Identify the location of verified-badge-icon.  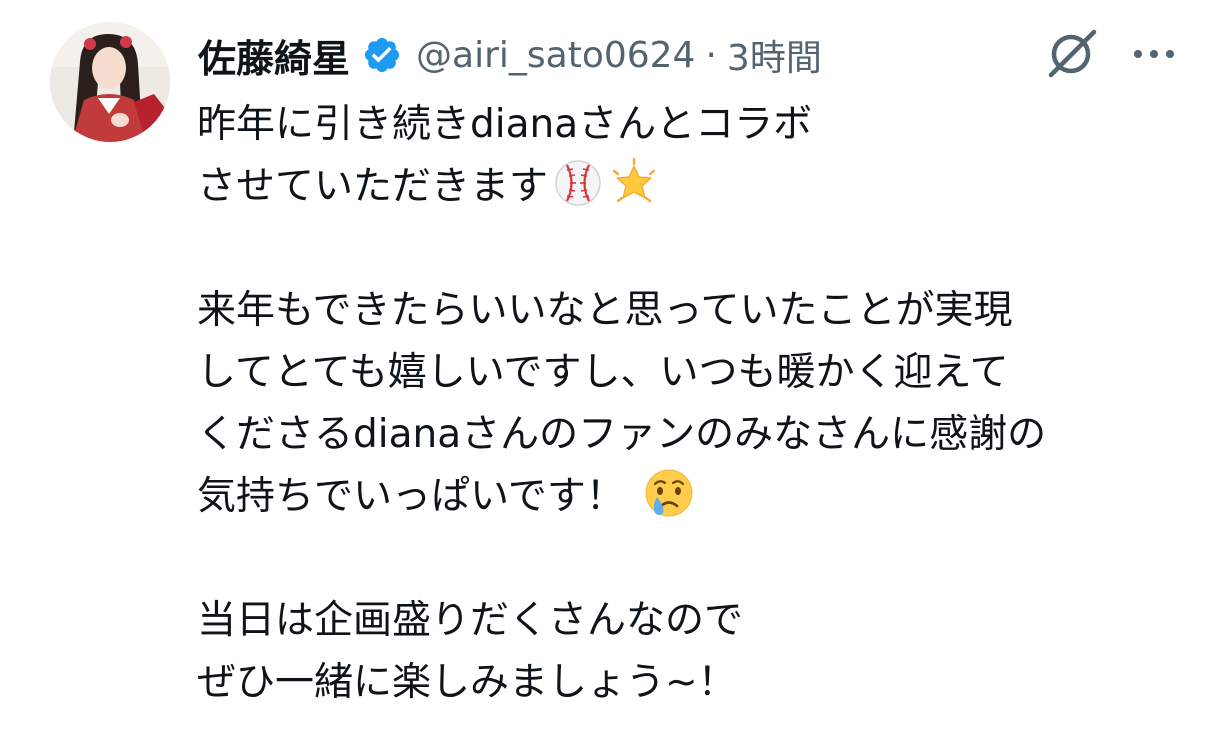
(382, 55).